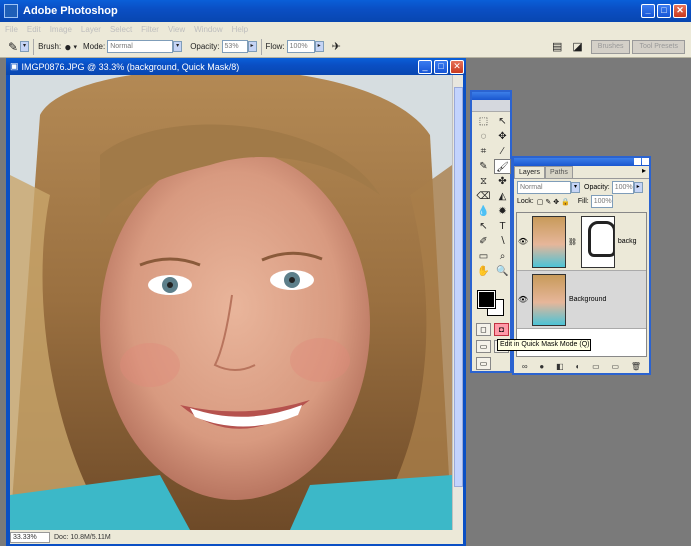 Image resolution: width=691 pixels, height=546 pixels. Describe the element at coordinates (483, 181) in the screenshot. I see `clone-stamp-tool-icon: ⧖` at that location.